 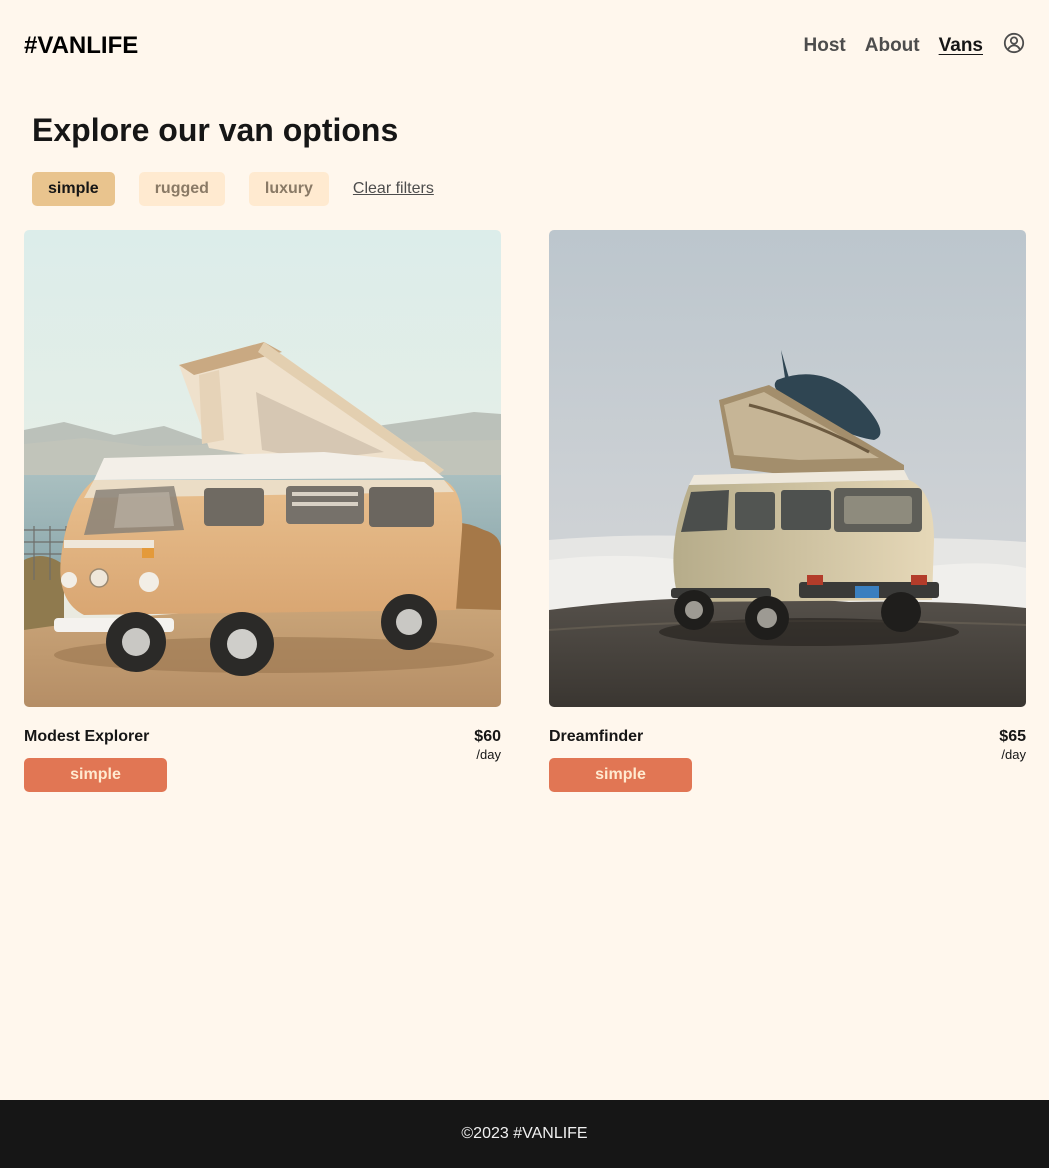 What do you see at coordinates (181, 189) in the screenshot?
I see `filter-rugged-button: rugged` at bounding box center [181, 189].